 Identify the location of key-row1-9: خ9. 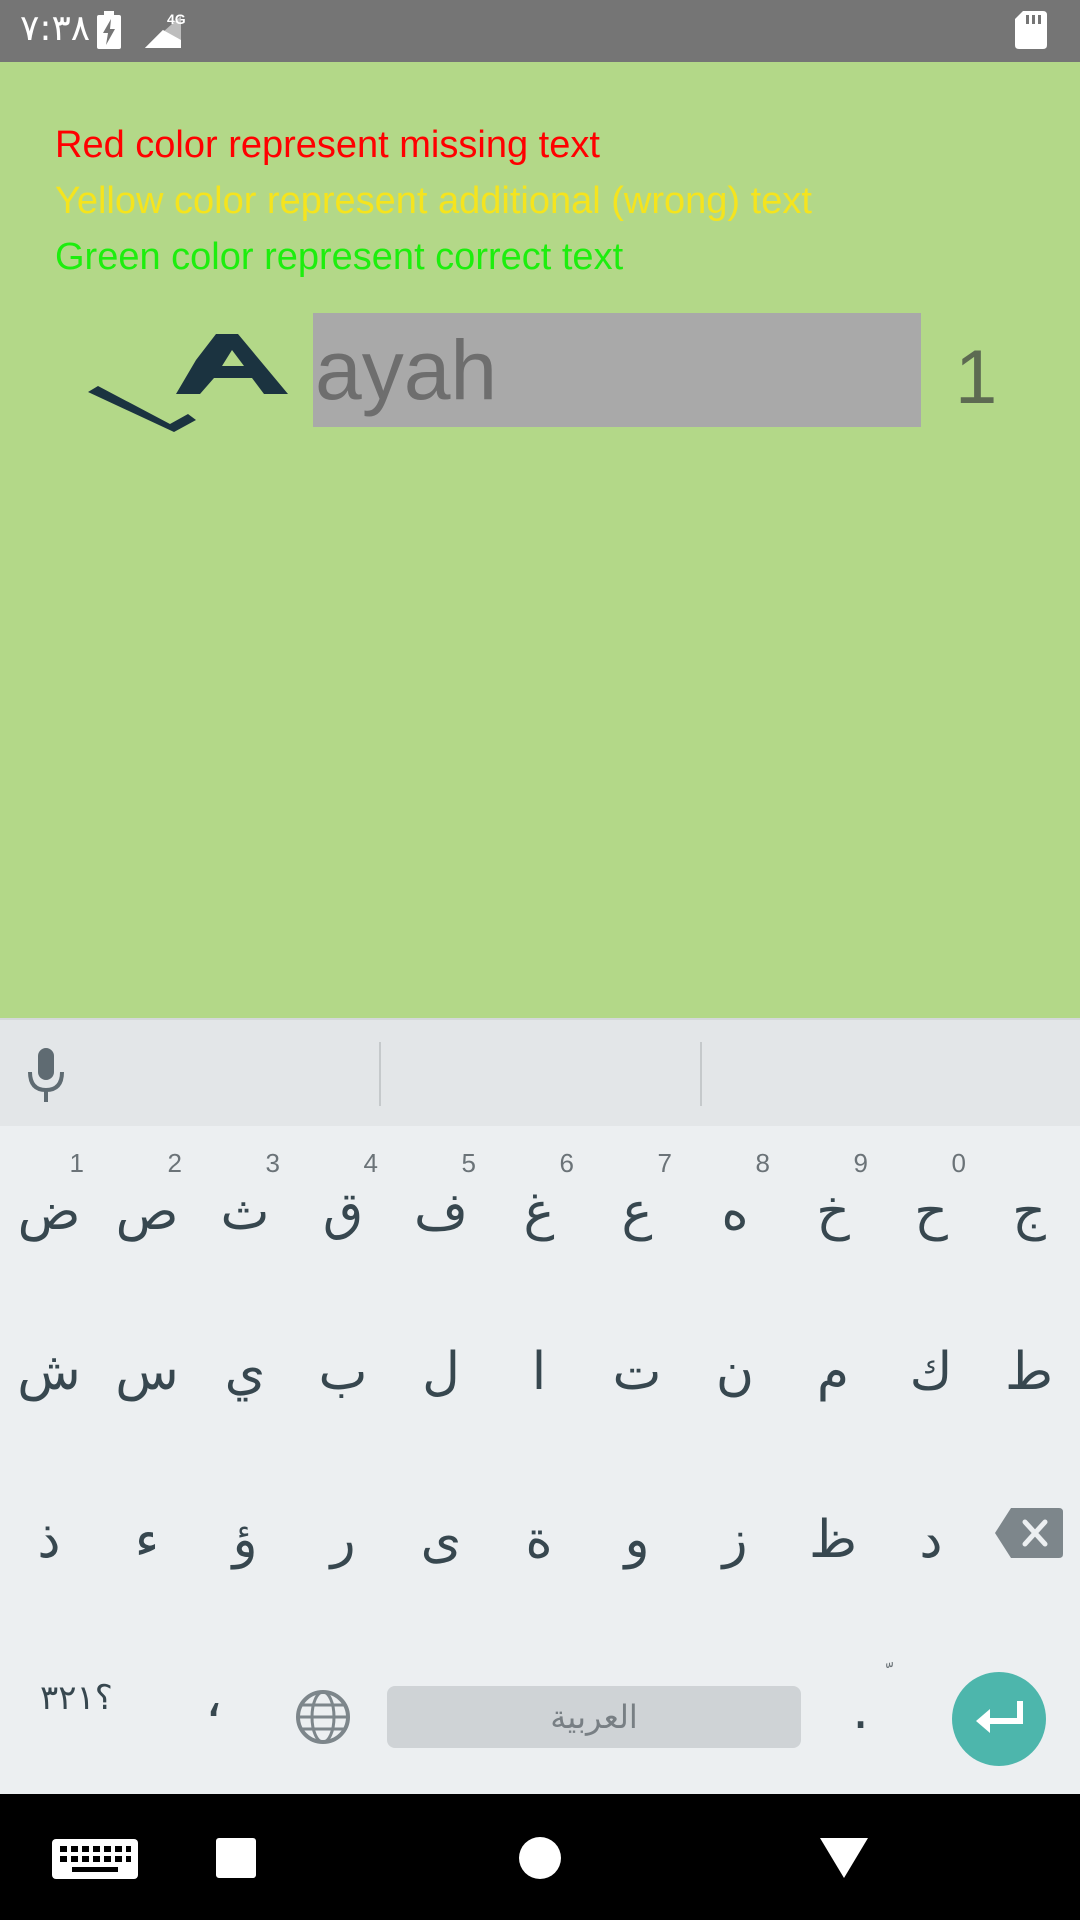
(833, 1199).